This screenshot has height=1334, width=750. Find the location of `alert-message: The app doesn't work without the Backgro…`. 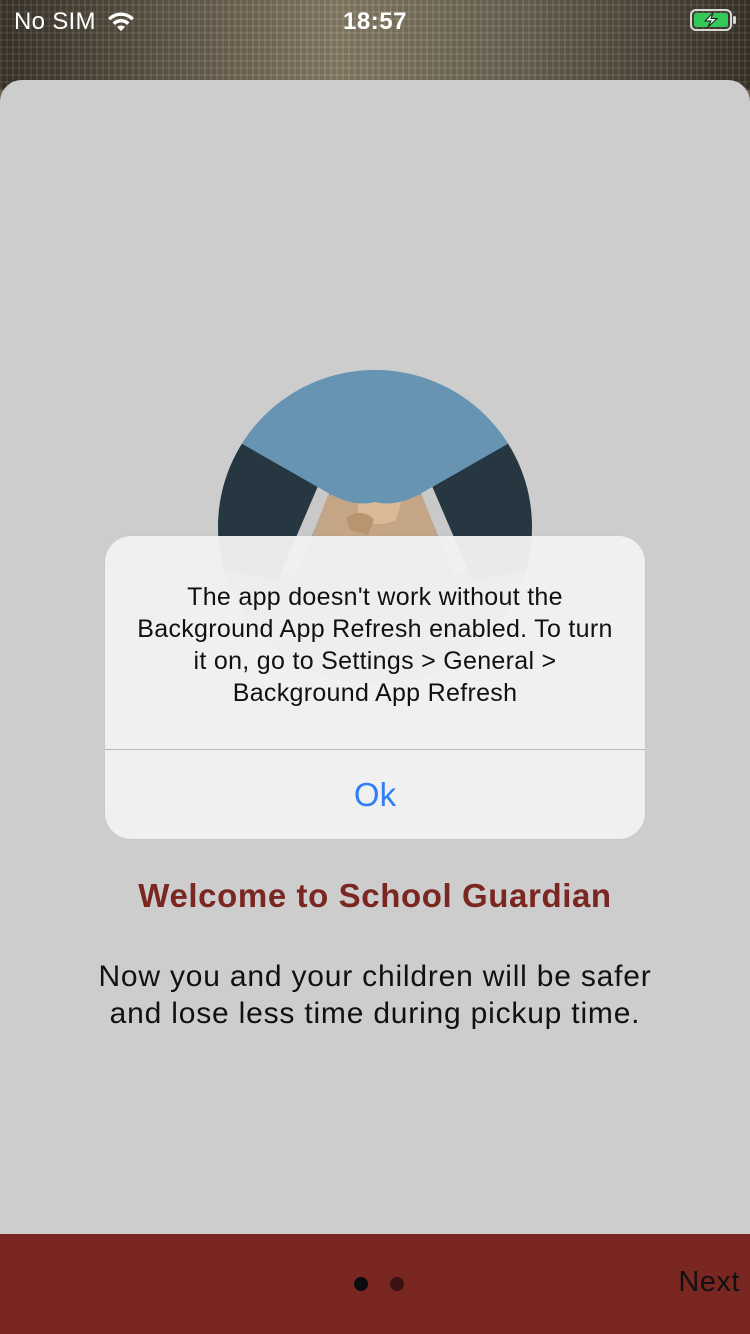

alert-message: The app doesn't work without the Backgro… is located at coordinates (375, 645).